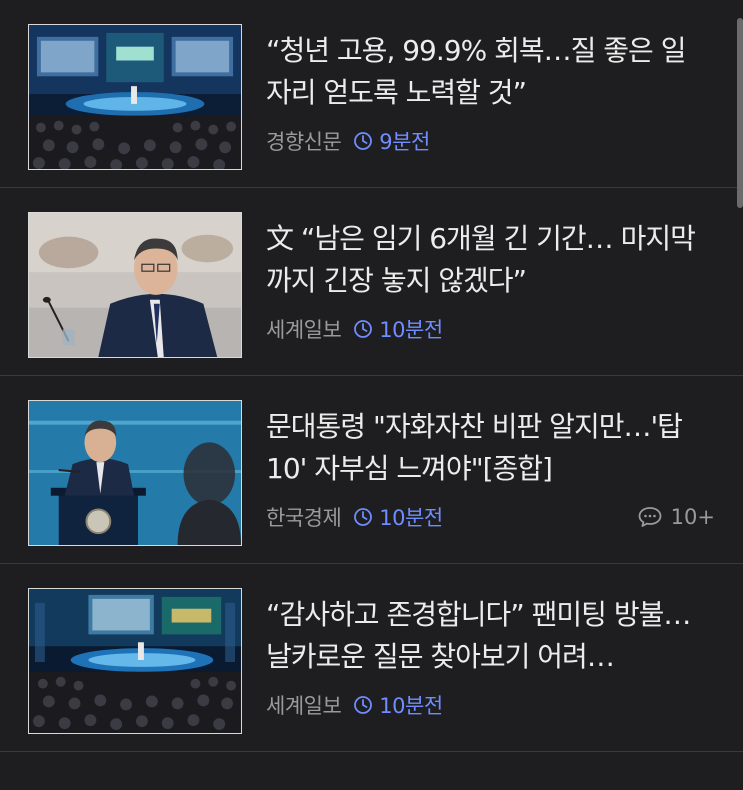  I want to click on comment-count-button: 10+, so click(676, 517).